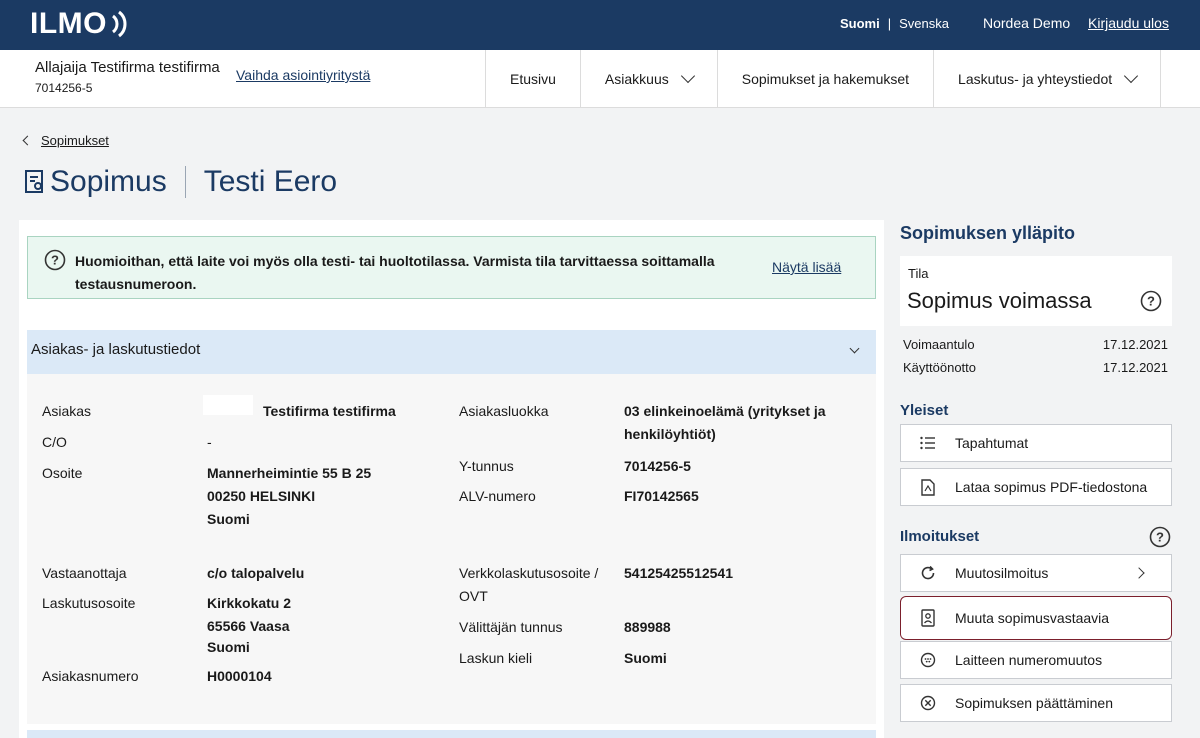 The image size is (1200, 738). What do you see at coordinates (924, 23) in the screenshot?
I see `lang-svenska: Svenska` at bounding box center [924, 23].